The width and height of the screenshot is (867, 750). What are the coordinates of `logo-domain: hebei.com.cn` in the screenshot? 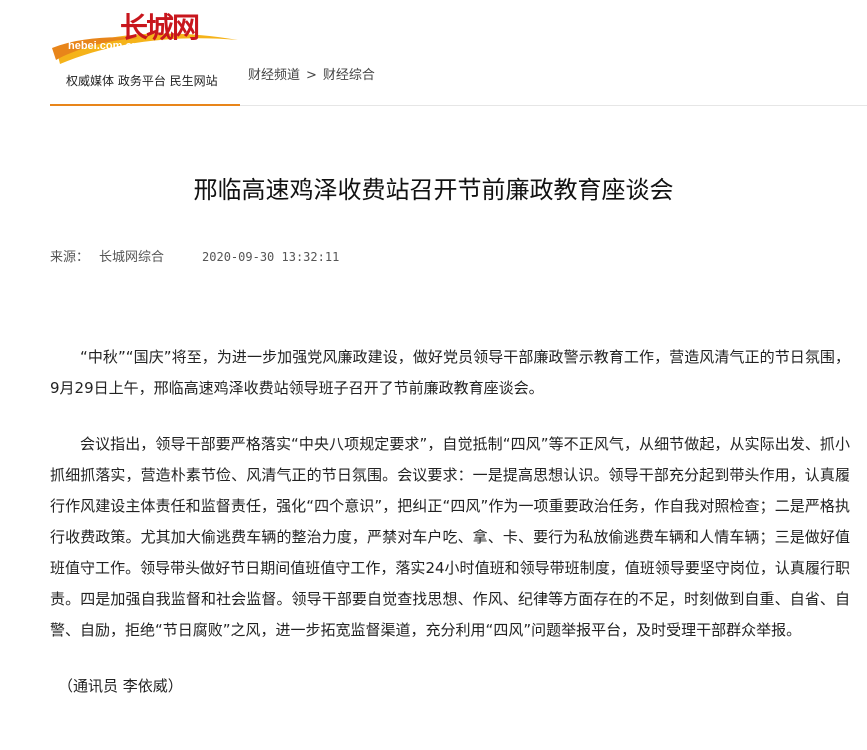 It's located at (103, 46).